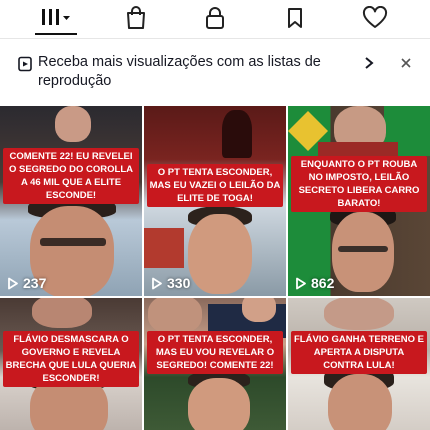 Image resolution: width=430 pixels, height=430 pixels. I want to click on chevron-right-icon, so click(369, 63).